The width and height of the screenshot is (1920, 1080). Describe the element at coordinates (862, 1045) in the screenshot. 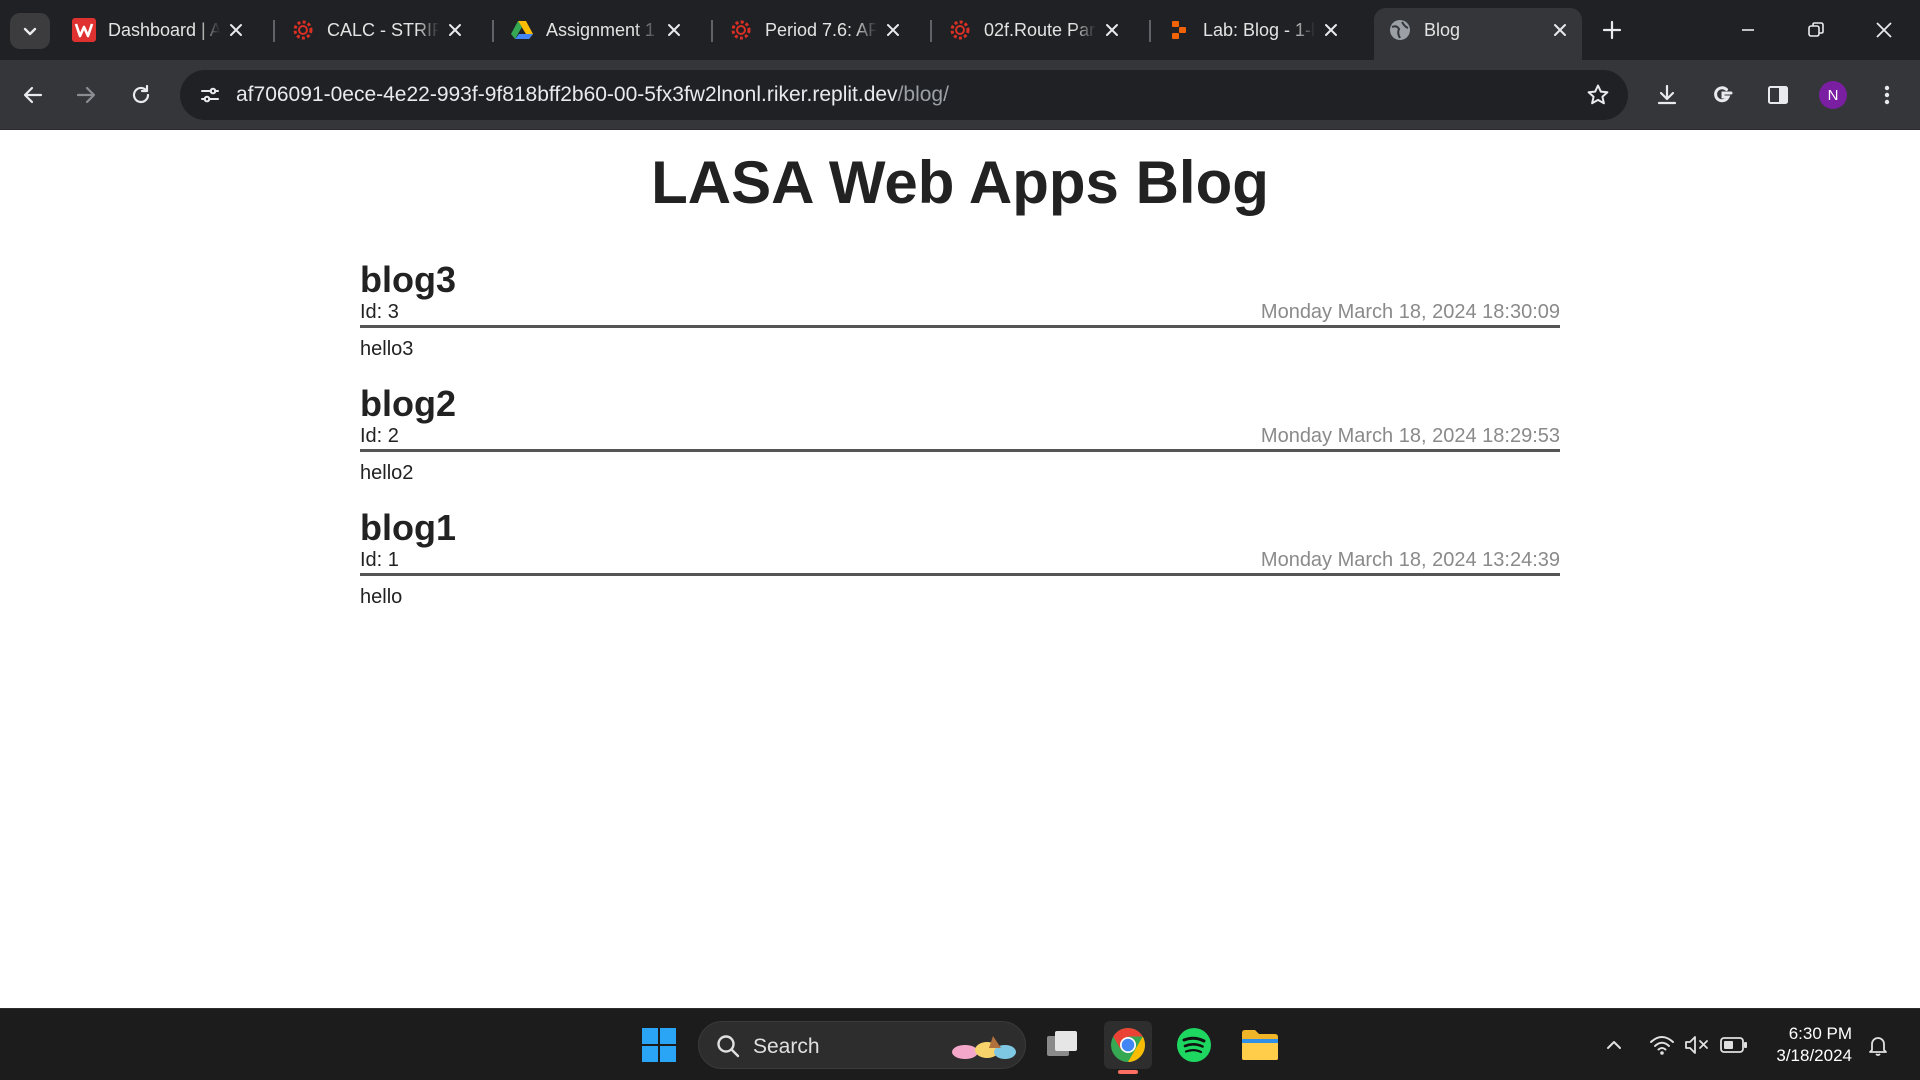

I see `taskbar-search: Search` at that location.